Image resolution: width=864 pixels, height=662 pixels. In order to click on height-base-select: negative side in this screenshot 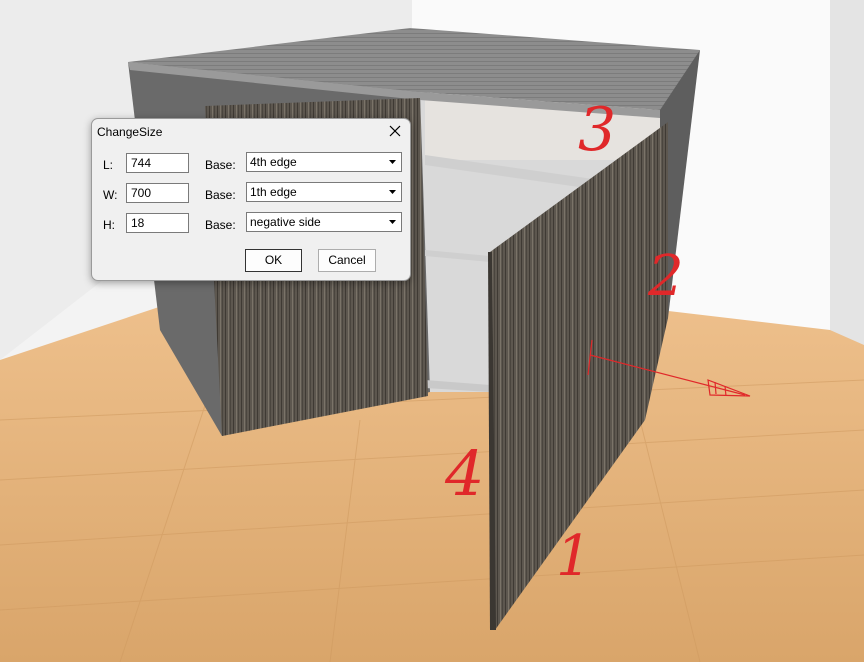, I will do `click(324, 222)`.